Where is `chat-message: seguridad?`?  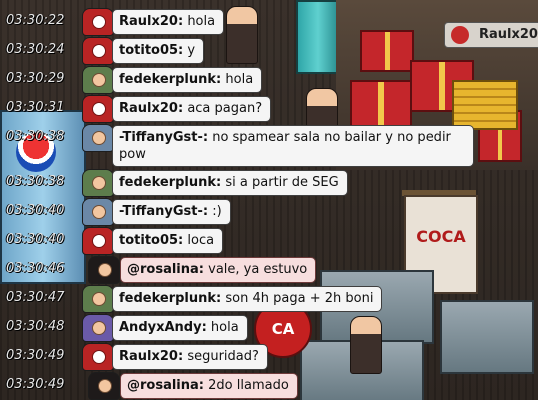 chat-message: seguridad? is located at coordinates (223, 356).